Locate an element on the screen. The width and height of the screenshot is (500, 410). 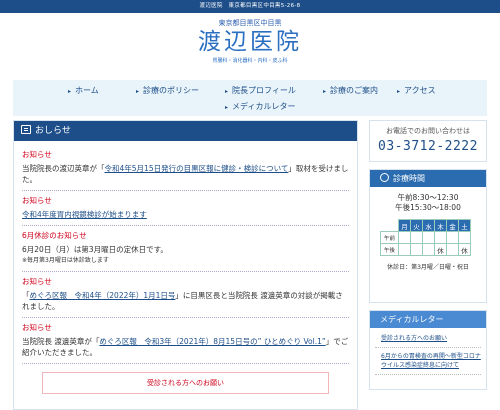
entry-note: ※毎月第3月曜日は休診致します is located at coordinates (65, 260).